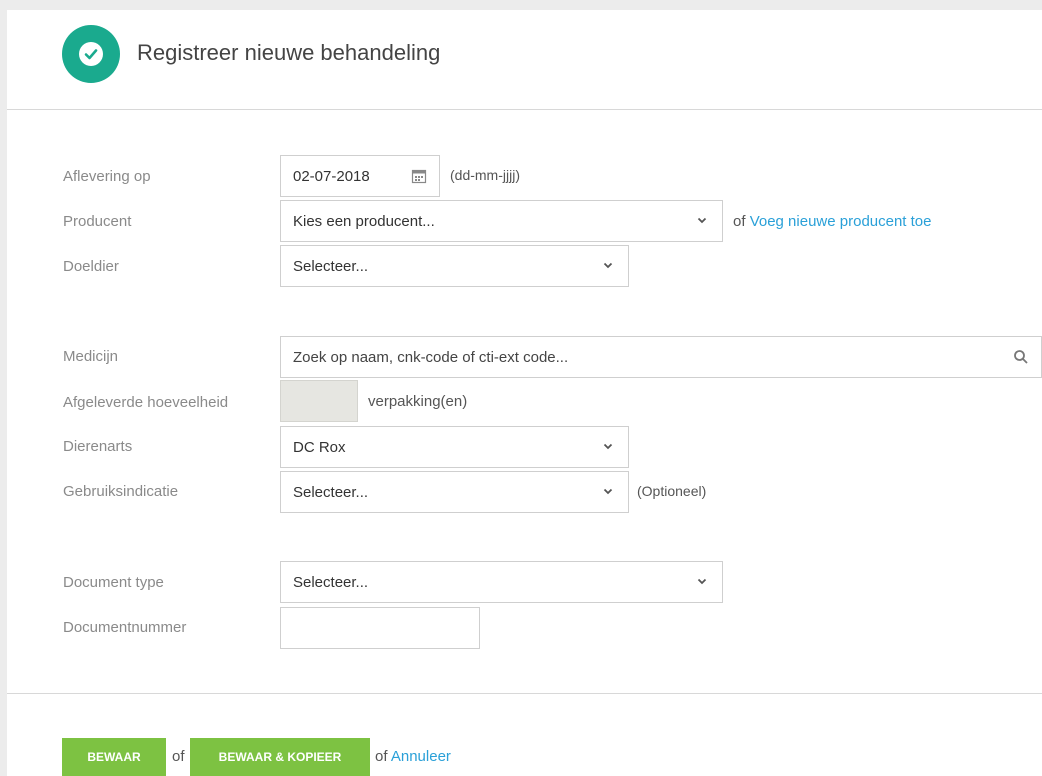  I want to click on hoeveelheid-input, so click(319, 401).